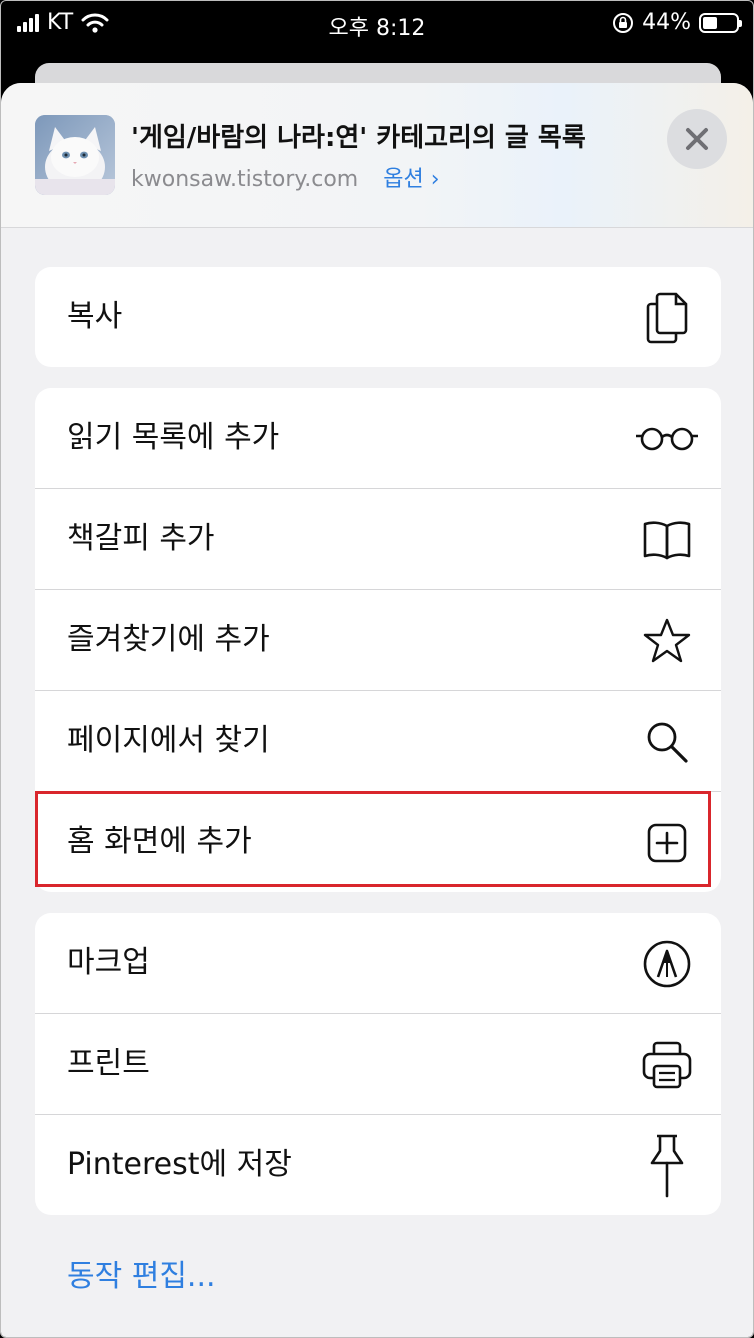 This screenshot has width=754, height=1338. I want to click on search-icon, so click(667, 742).